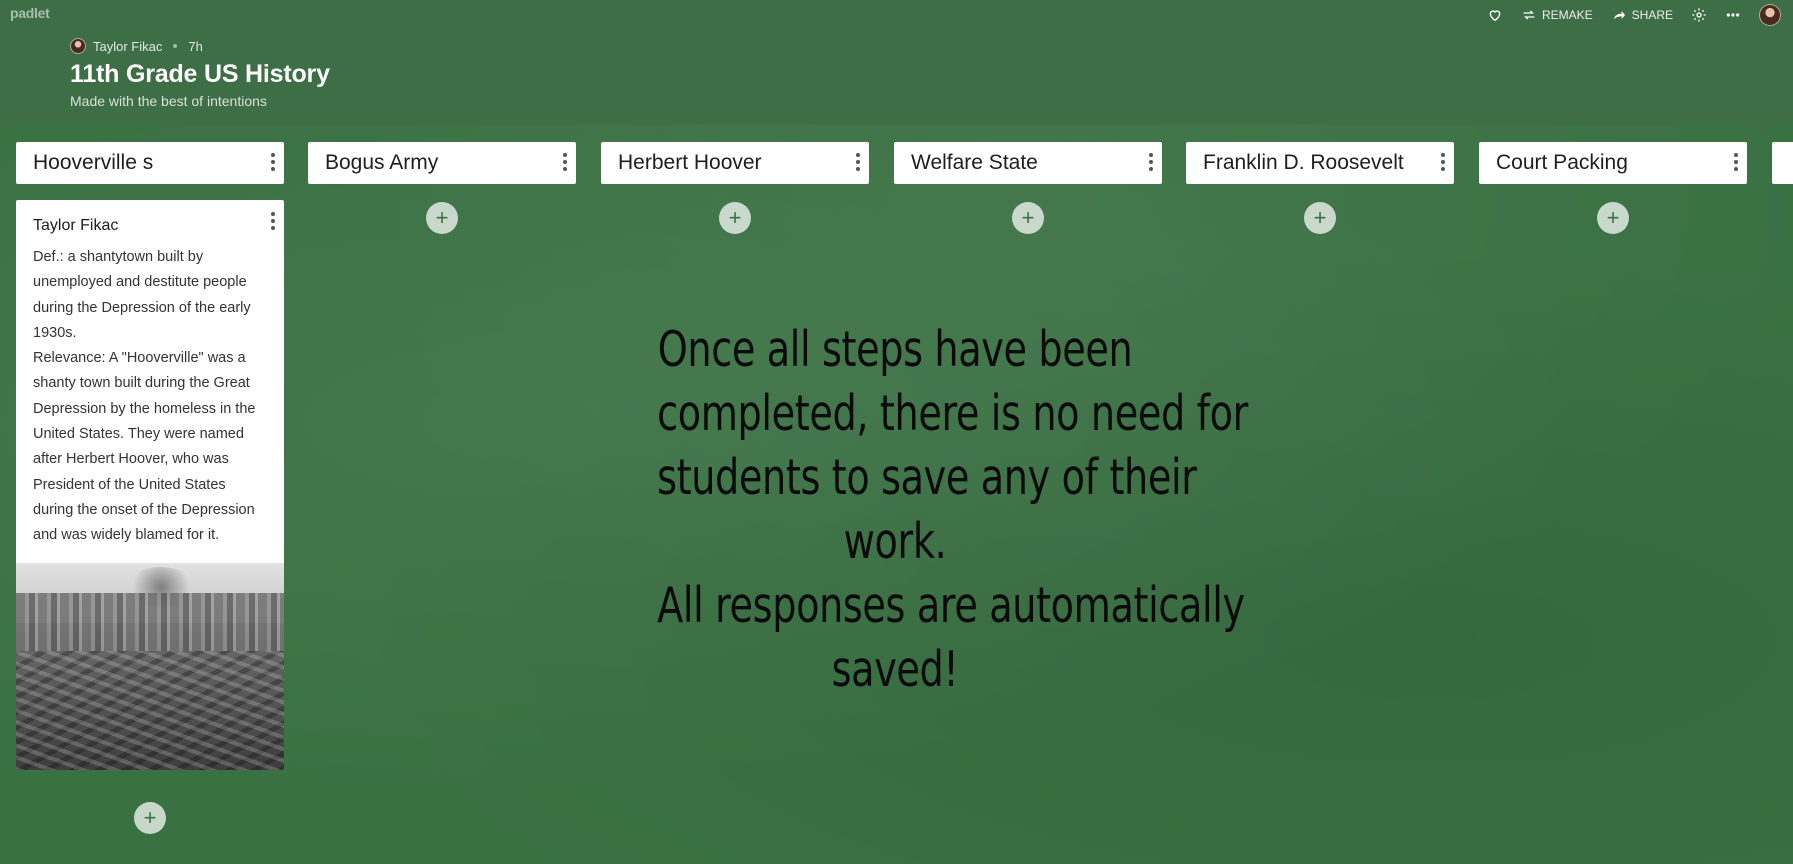 Image resolution: width=1793 pixels, height=864 pixels. Describe the element at coordinates (138, 434) in the screenshot. I see `post-line: United States. They were named` at that location.